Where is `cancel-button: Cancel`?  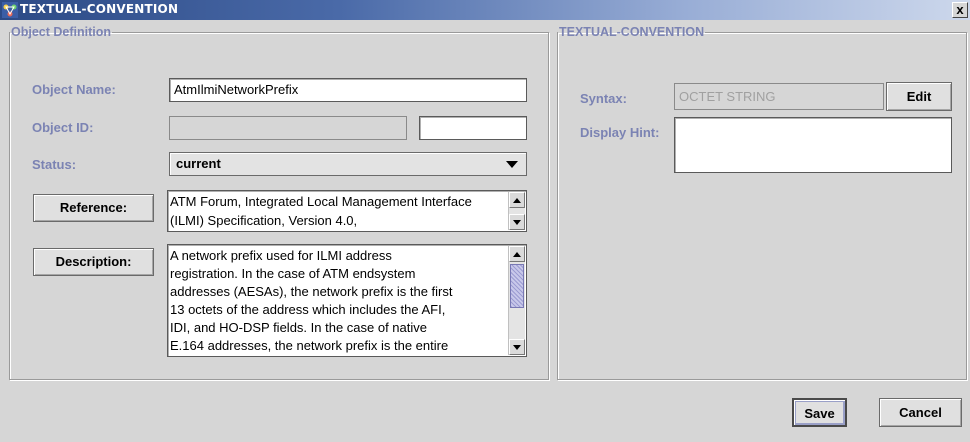 cancel-button: Cancel is located at coordinates (920, 412).